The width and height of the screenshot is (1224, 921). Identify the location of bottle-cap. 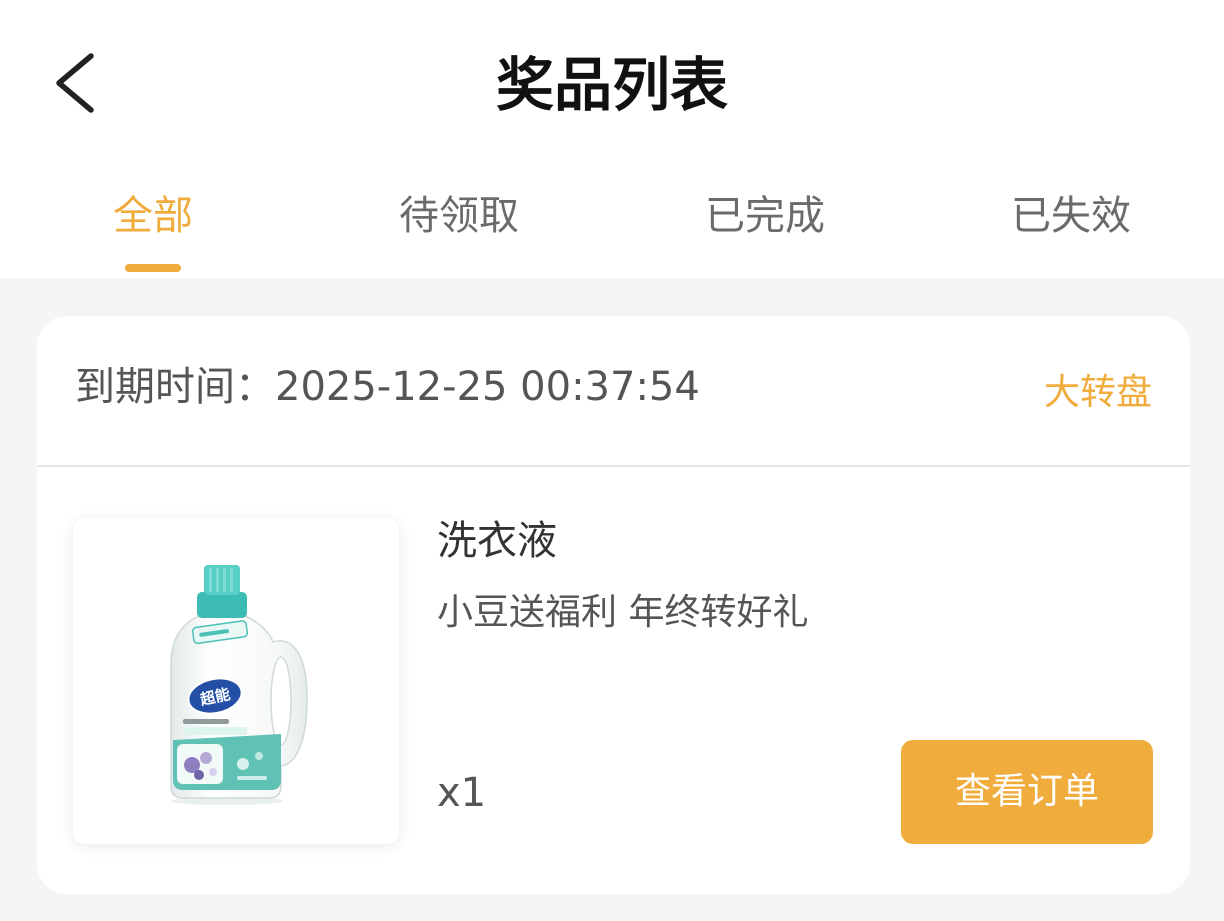
(222, 591).